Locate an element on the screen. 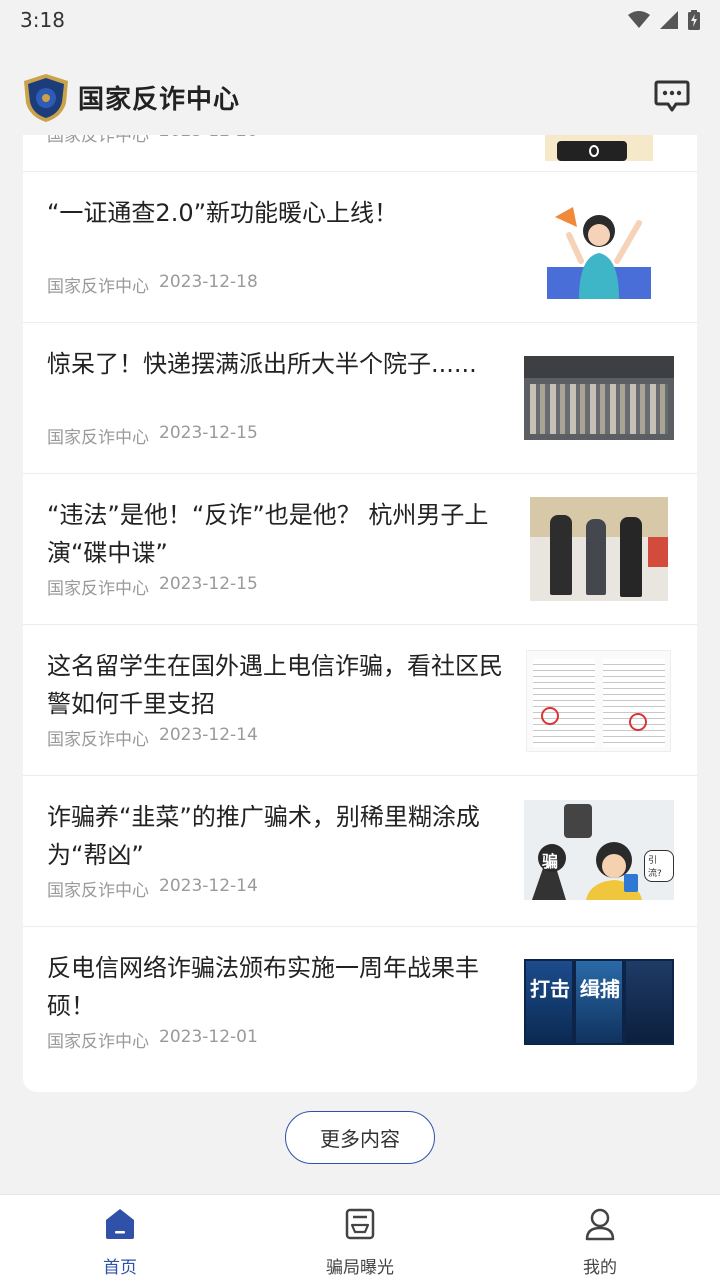  news-date: 2023-12-20 is located at coordinates (208, 140).